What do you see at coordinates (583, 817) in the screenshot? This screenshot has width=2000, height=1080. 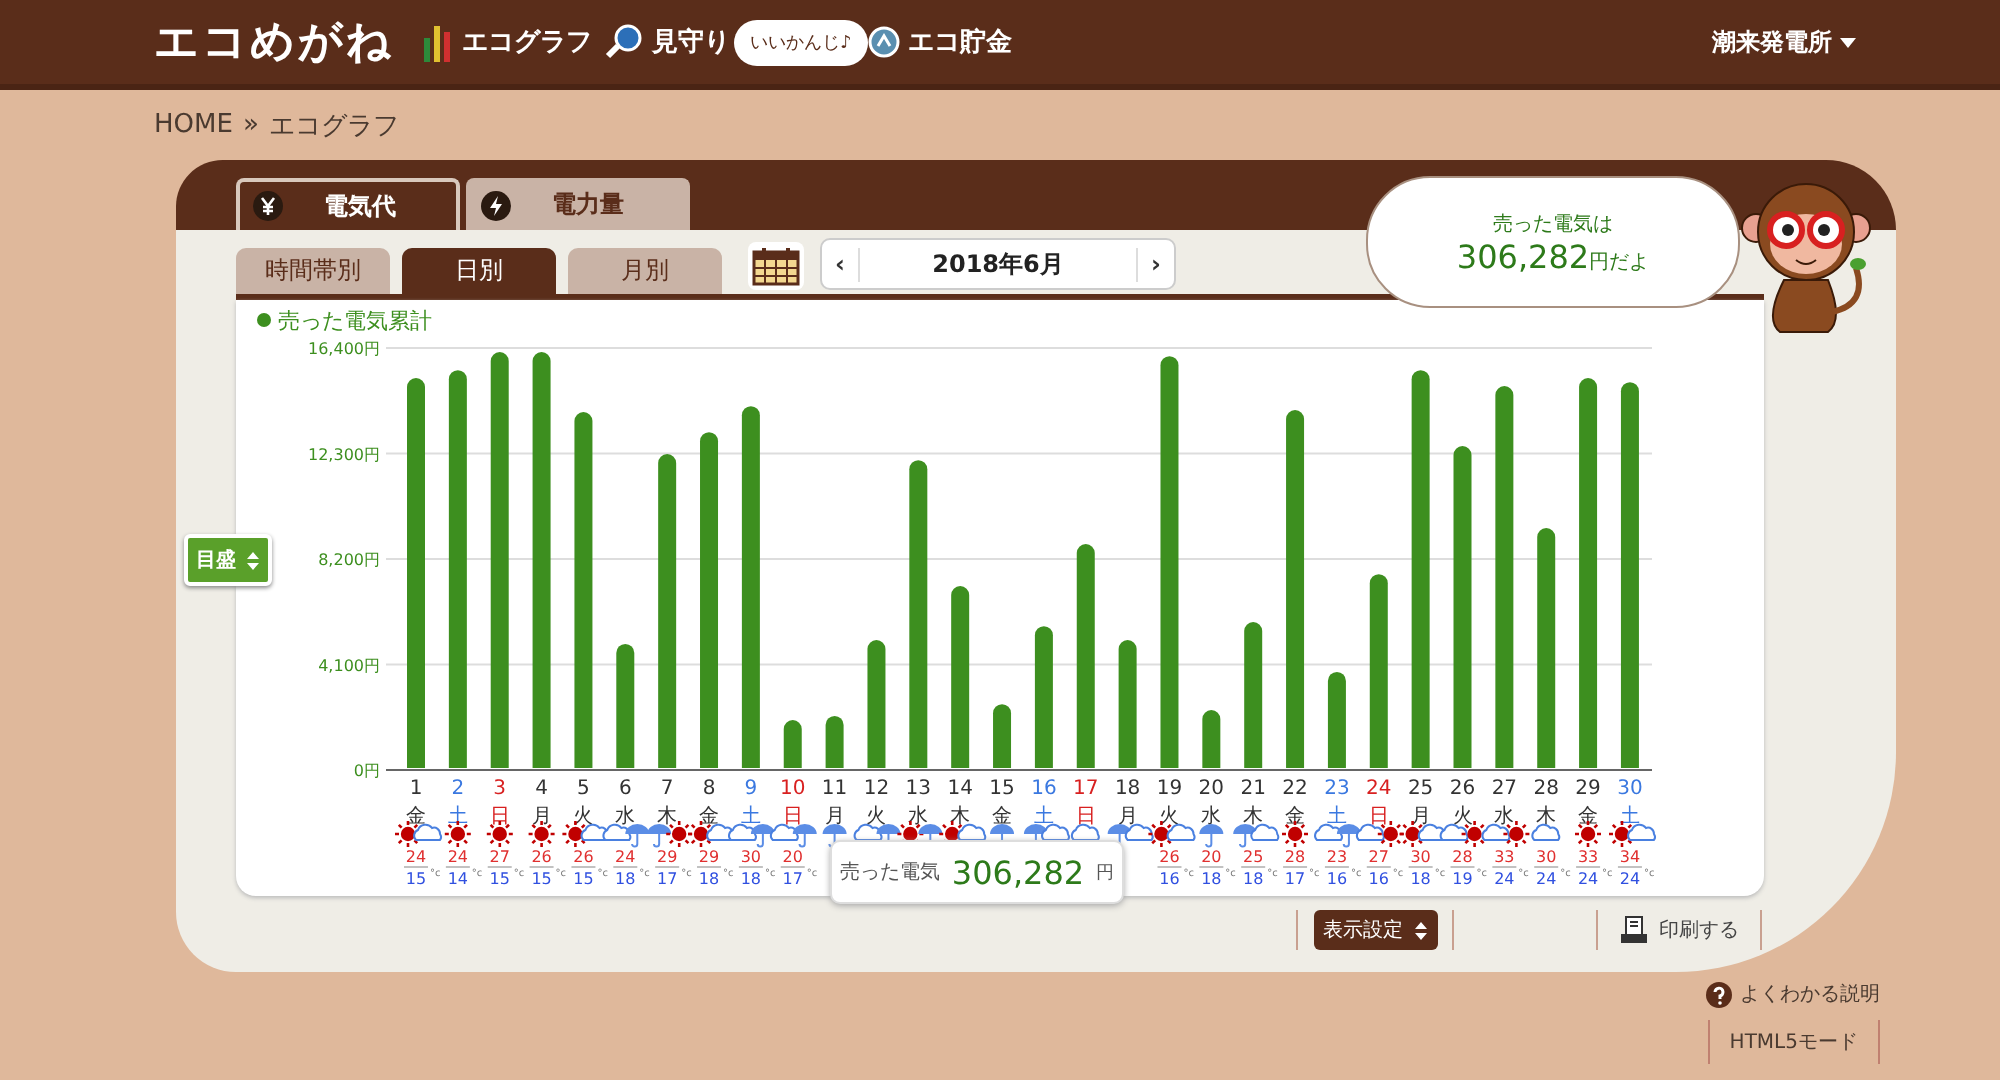 I see `weekday-label: 火` at bounding box center [583, 817].